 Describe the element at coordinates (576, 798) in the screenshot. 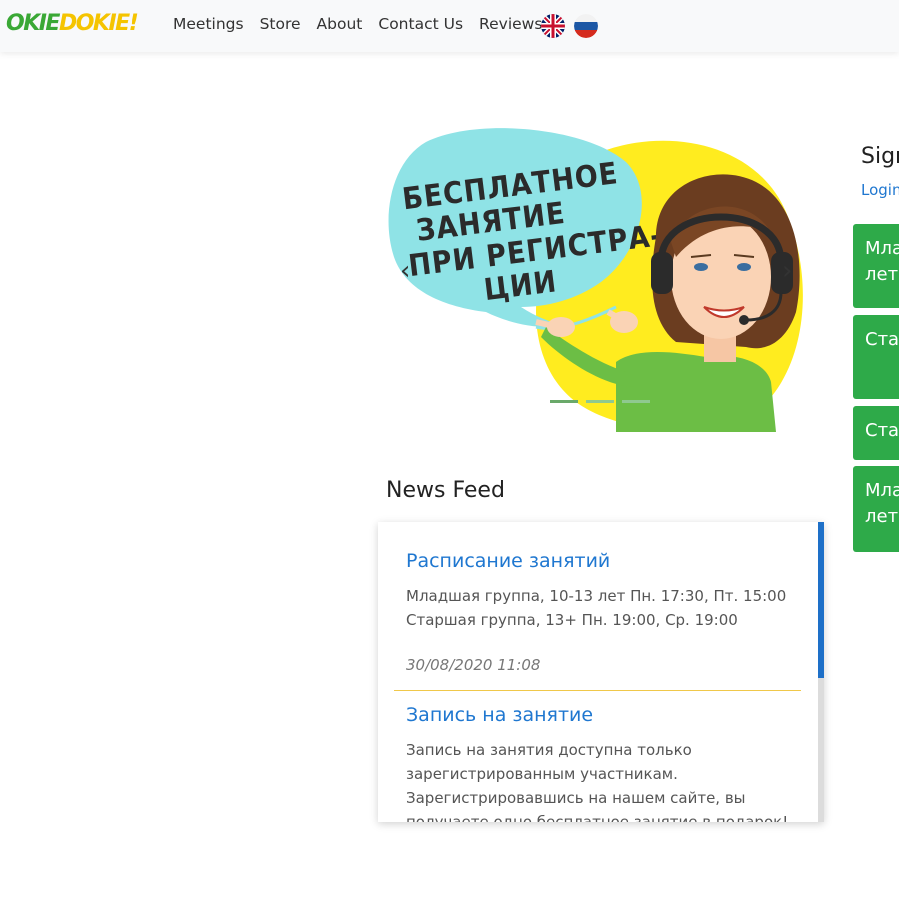

I see `news-line: Зарегистрировавшись на нашем сайте, вы` at that location.